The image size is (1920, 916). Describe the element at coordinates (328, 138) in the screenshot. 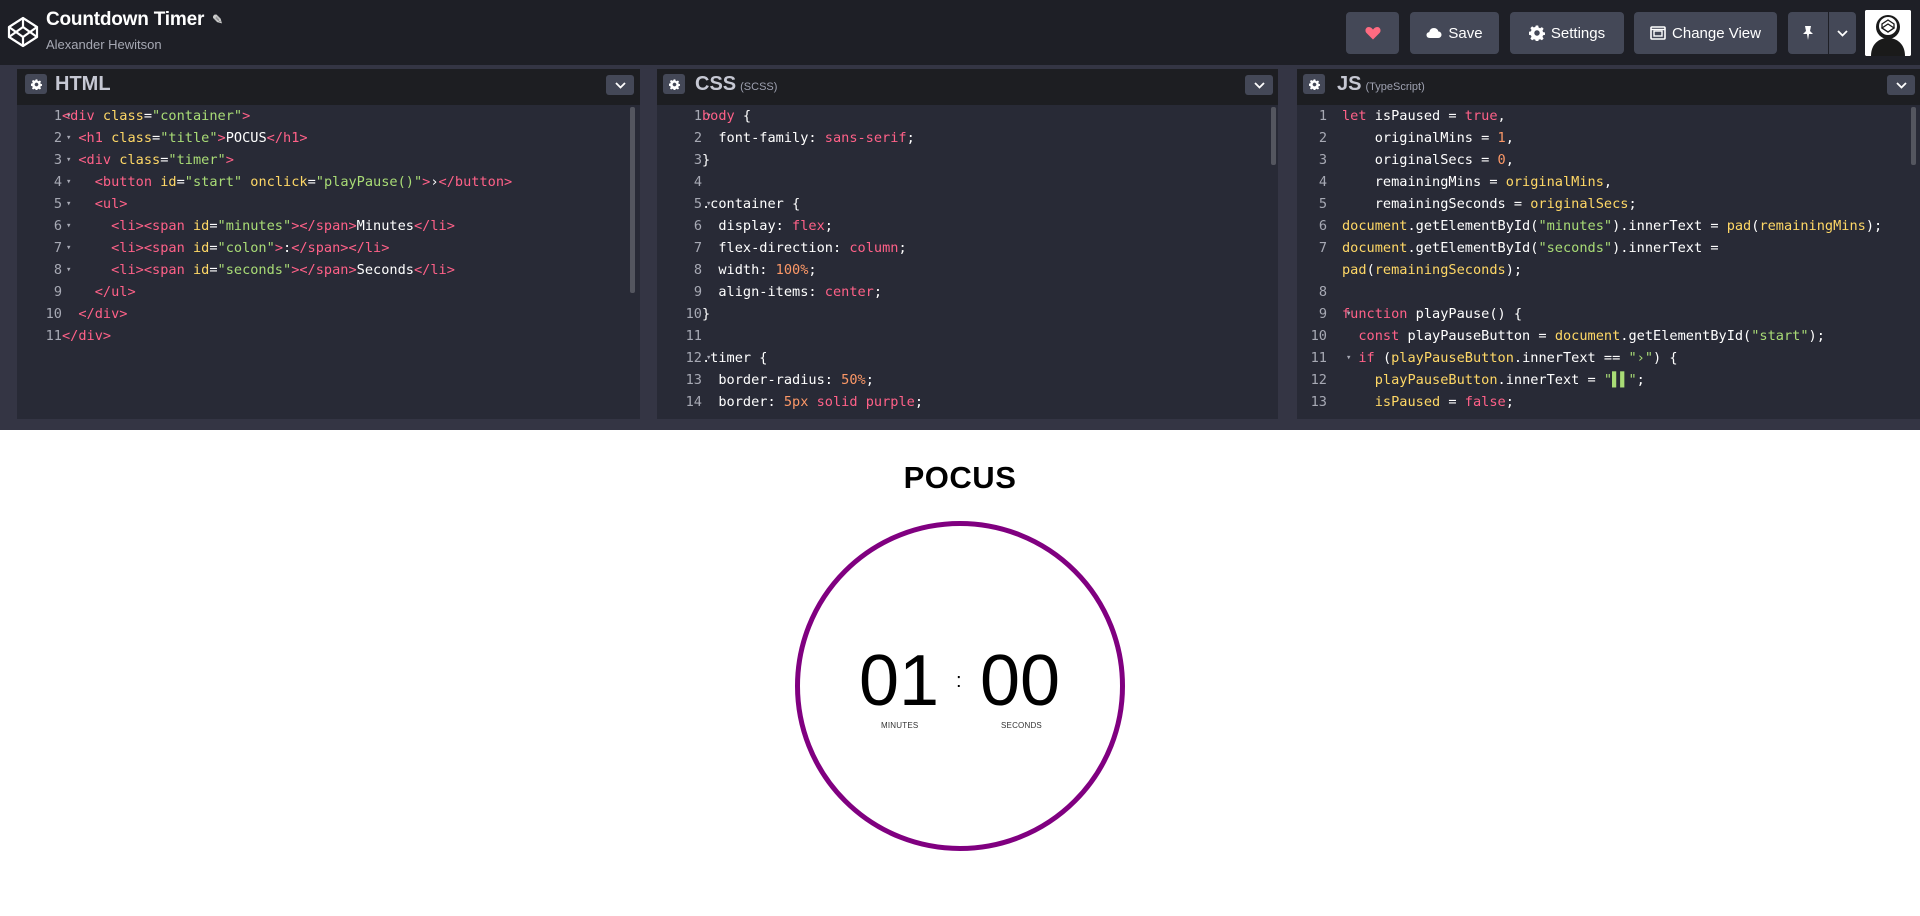

I see `code-line: 2 ▾ <h1 class="title">POCUS</h1>` at that location.